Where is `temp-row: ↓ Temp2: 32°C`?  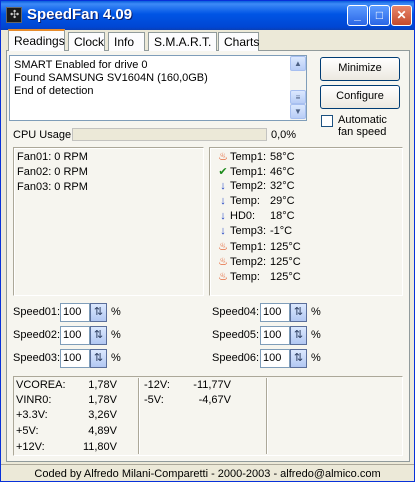 temp-row: ↓ Temp2: 32°C is located at coordinates (255, 187).